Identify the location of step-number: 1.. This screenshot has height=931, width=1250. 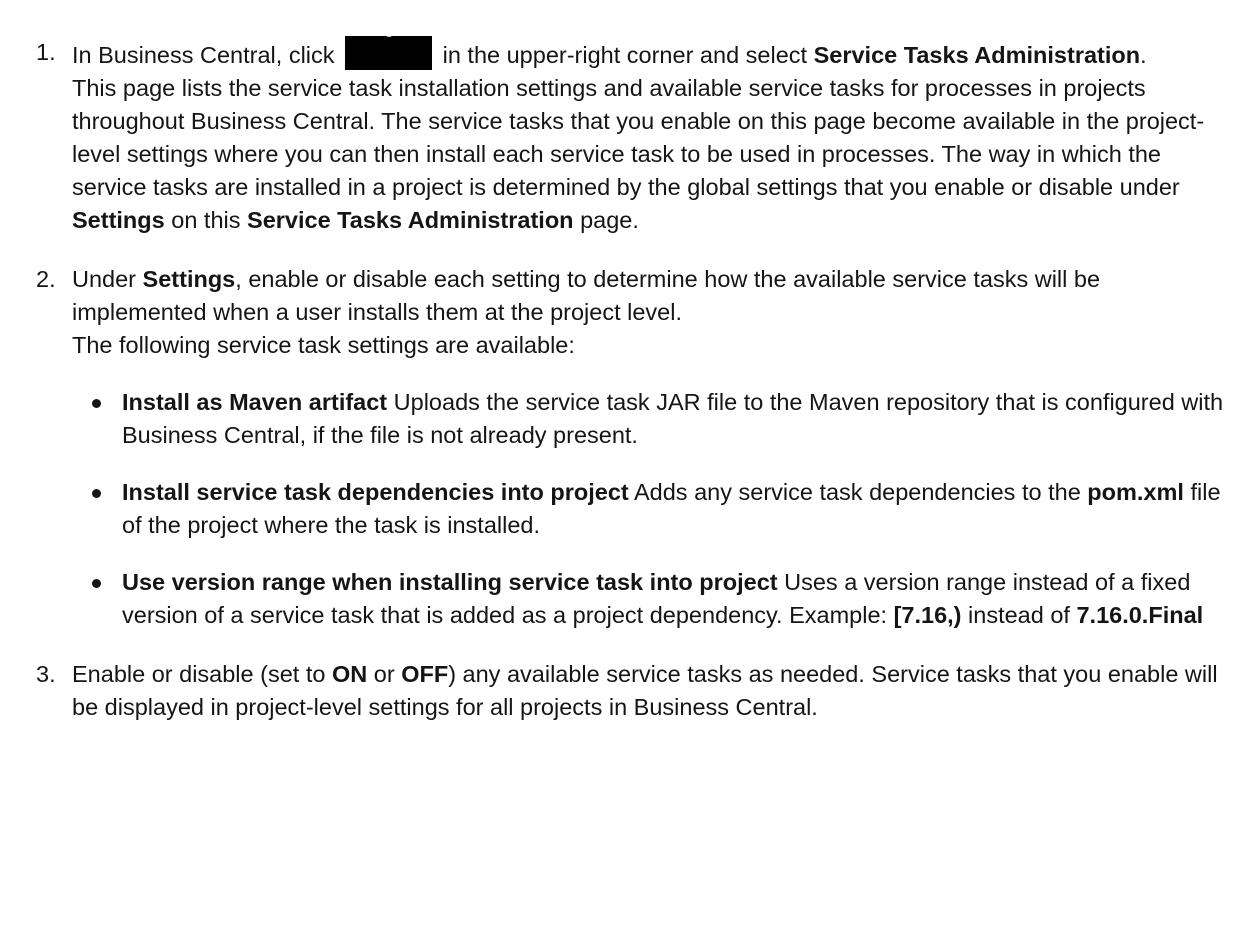
(46, 52).